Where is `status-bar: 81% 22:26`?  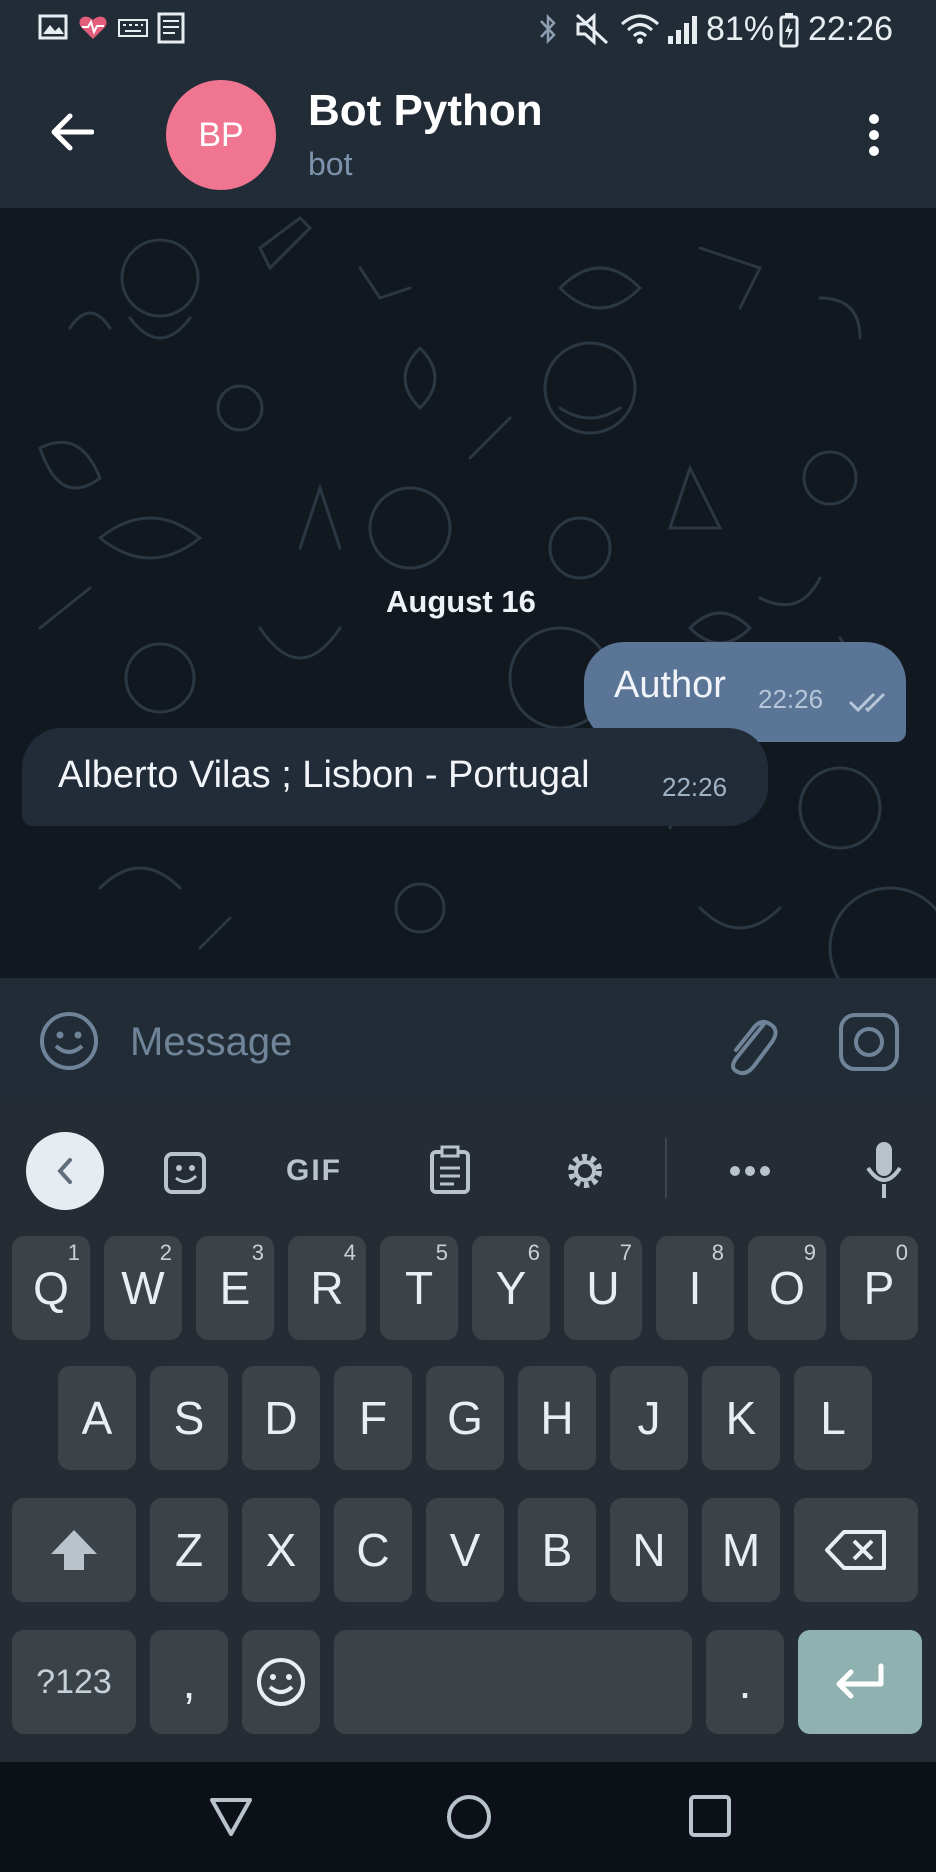 status-bar: 81% 22:26 is located at coordinates (468, 32).